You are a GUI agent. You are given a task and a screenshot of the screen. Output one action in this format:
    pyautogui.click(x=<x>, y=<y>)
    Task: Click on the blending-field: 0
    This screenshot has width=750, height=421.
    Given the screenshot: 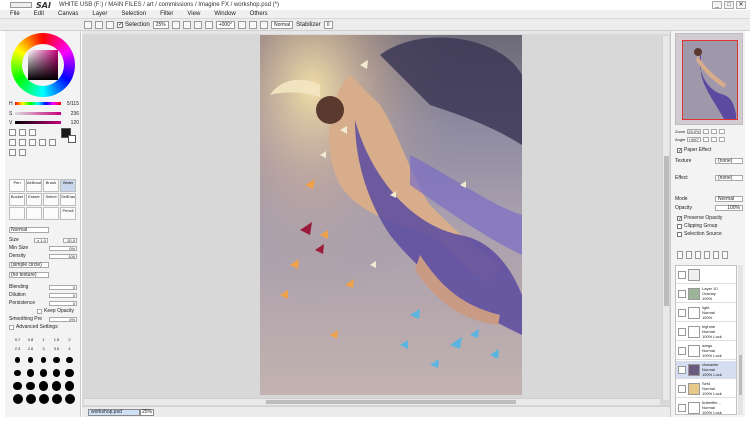 What is the action you would take?
    pyautogui.click(x=63, y=287)
    